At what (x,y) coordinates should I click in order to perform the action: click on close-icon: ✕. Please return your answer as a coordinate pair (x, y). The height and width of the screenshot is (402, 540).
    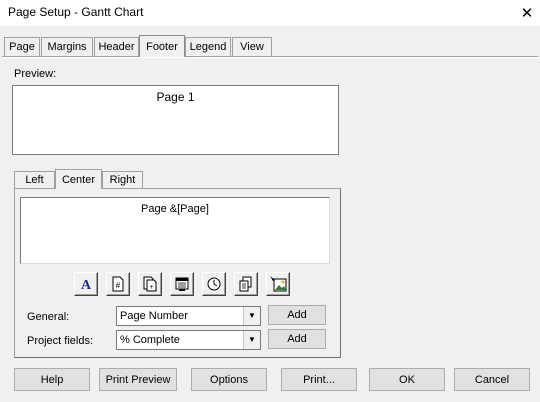
    Looking at the image, I should click on (527, 13).